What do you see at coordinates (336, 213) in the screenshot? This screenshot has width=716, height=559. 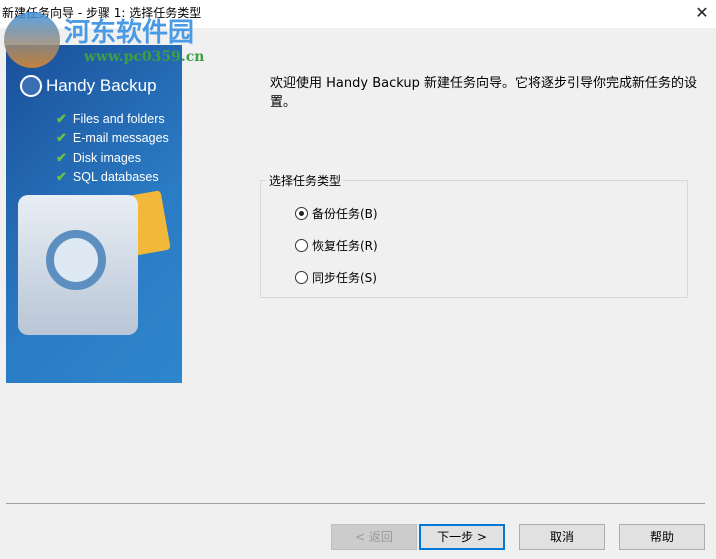 I see `radio-backup: 备份任务(B)` at bounding box center [336, 213].